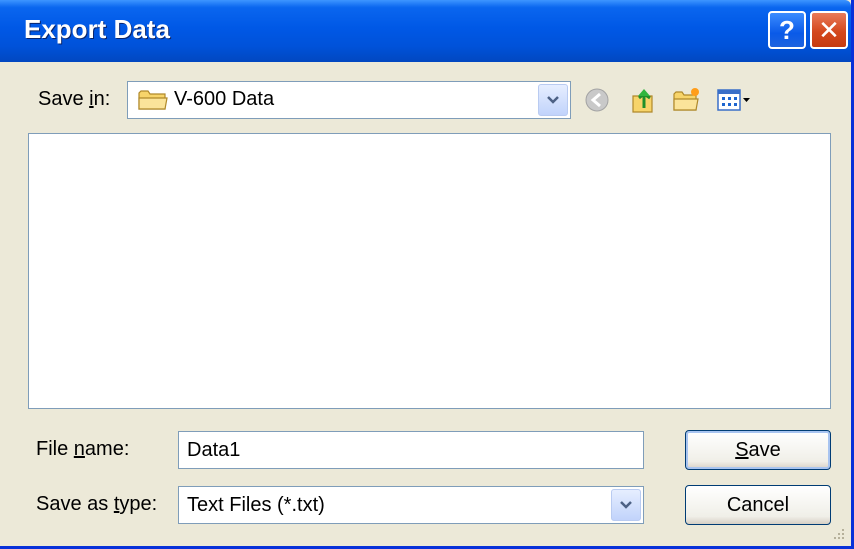 This screenshot has width=854, height=549. I want to click on save-as-type-label: Save as type:, so click(97, 504).